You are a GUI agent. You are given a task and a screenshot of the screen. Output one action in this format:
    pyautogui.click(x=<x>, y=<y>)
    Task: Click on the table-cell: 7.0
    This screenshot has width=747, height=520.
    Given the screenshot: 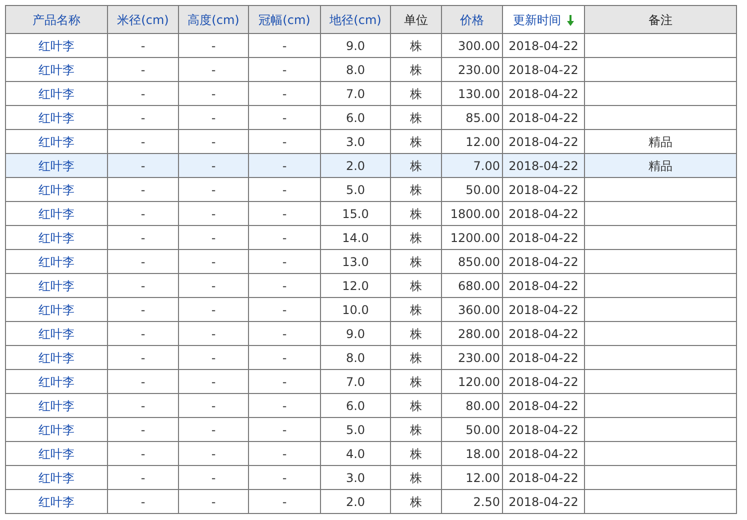 What is the action you would take?
    pyautogui.click(x=356, y=382)
    